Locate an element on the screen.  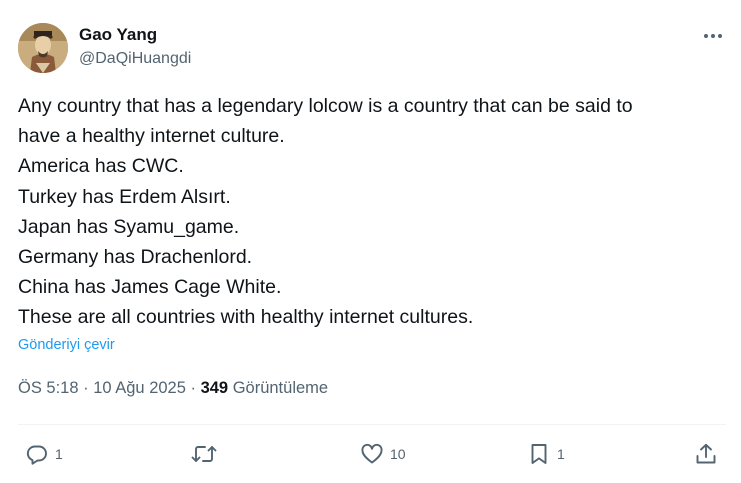
author-display-name: Gao Yang is located at coordinates (118, 35).